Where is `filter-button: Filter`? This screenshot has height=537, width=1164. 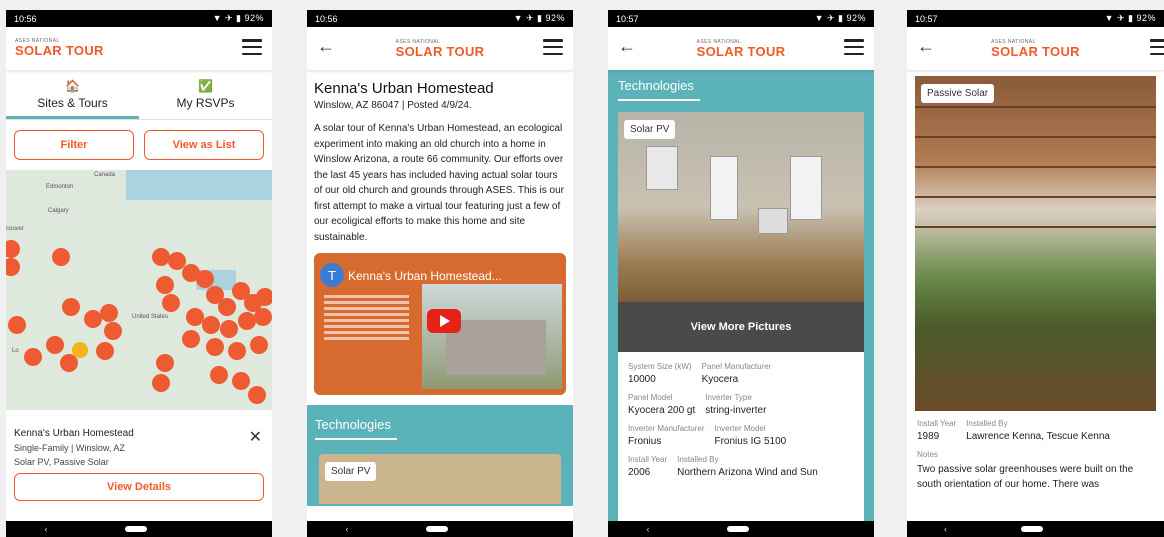
filter-button: Filter is located at coordinates (74, 145).